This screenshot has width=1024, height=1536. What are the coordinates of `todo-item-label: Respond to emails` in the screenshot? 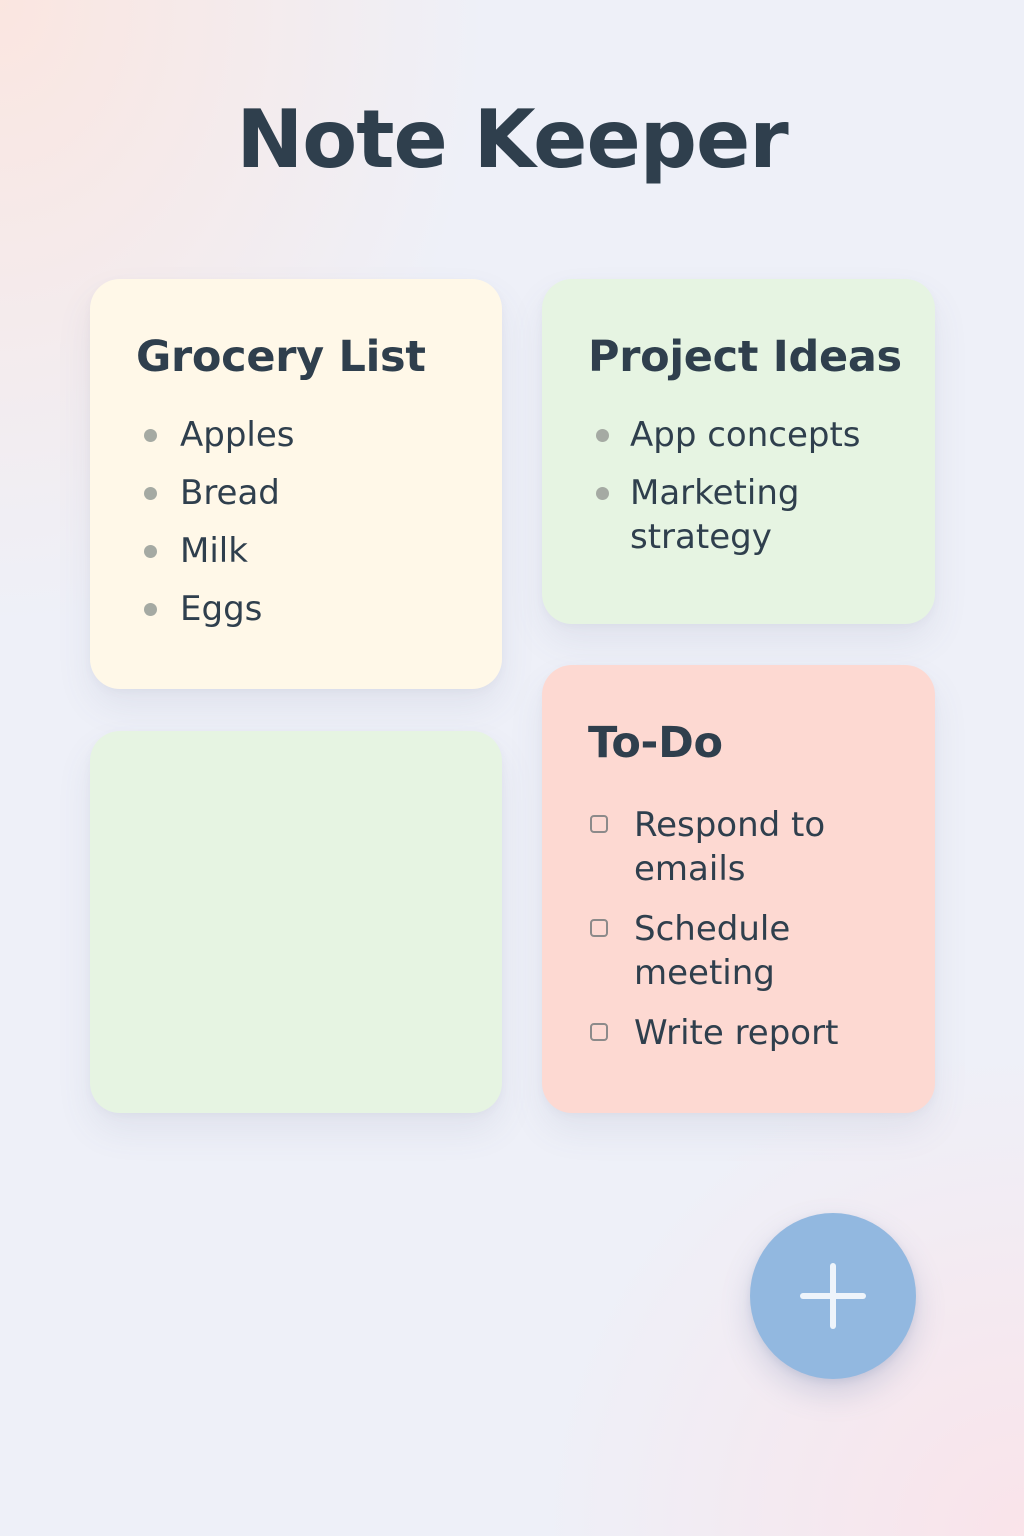 It's located at (730, 847).